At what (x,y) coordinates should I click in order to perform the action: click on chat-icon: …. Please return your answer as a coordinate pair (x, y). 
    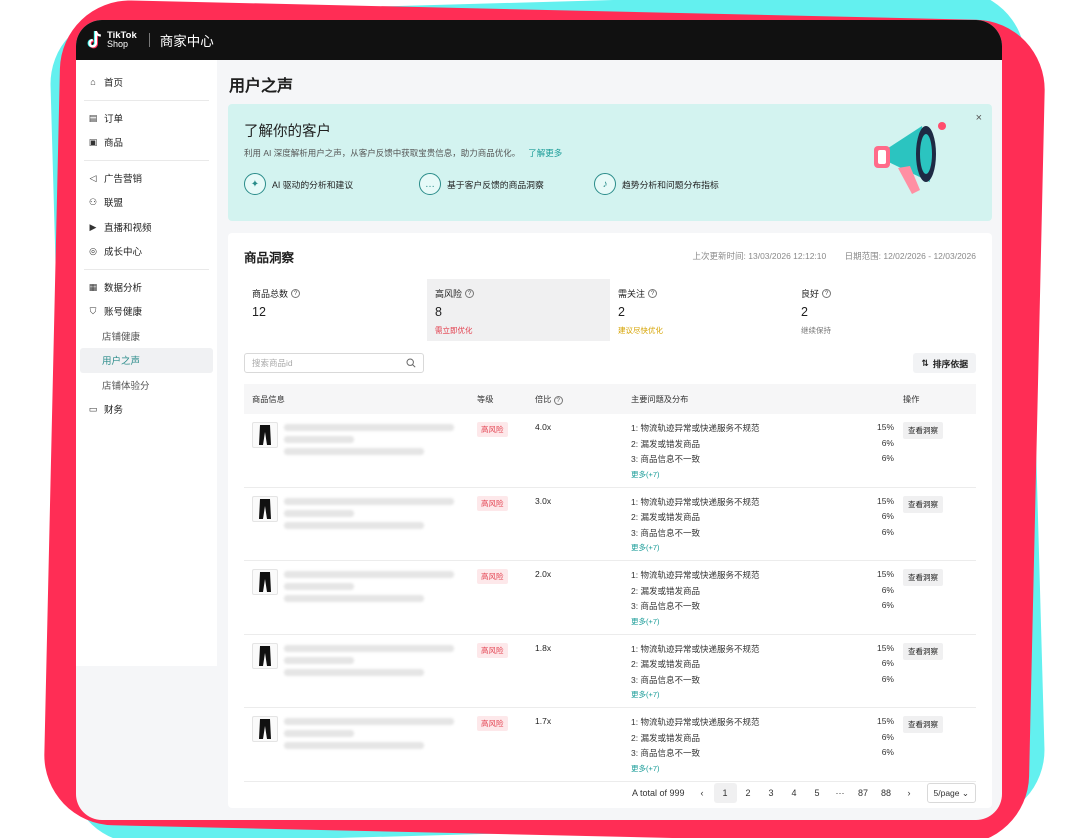
    Looking at the image, I should click on (430, 184).